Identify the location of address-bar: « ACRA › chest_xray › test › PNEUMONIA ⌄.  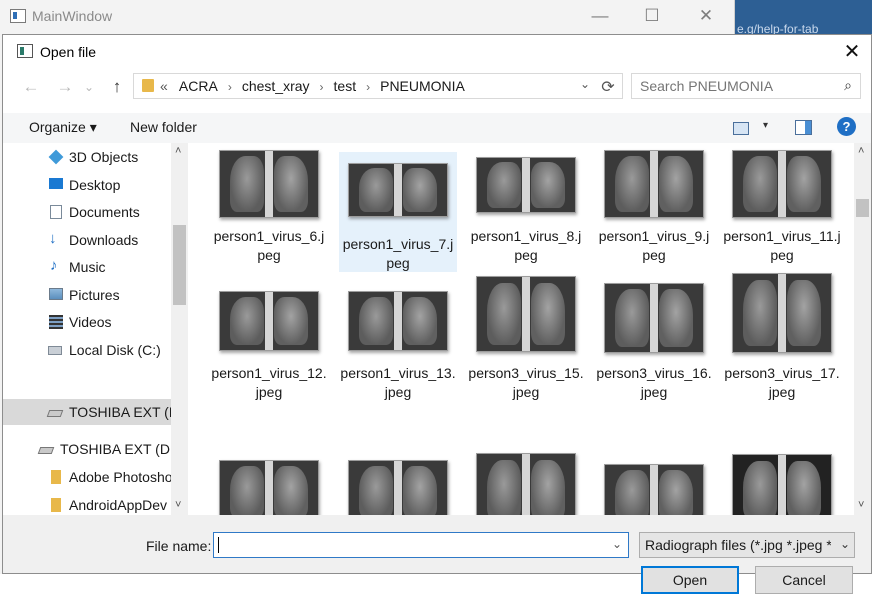
(378, 86).